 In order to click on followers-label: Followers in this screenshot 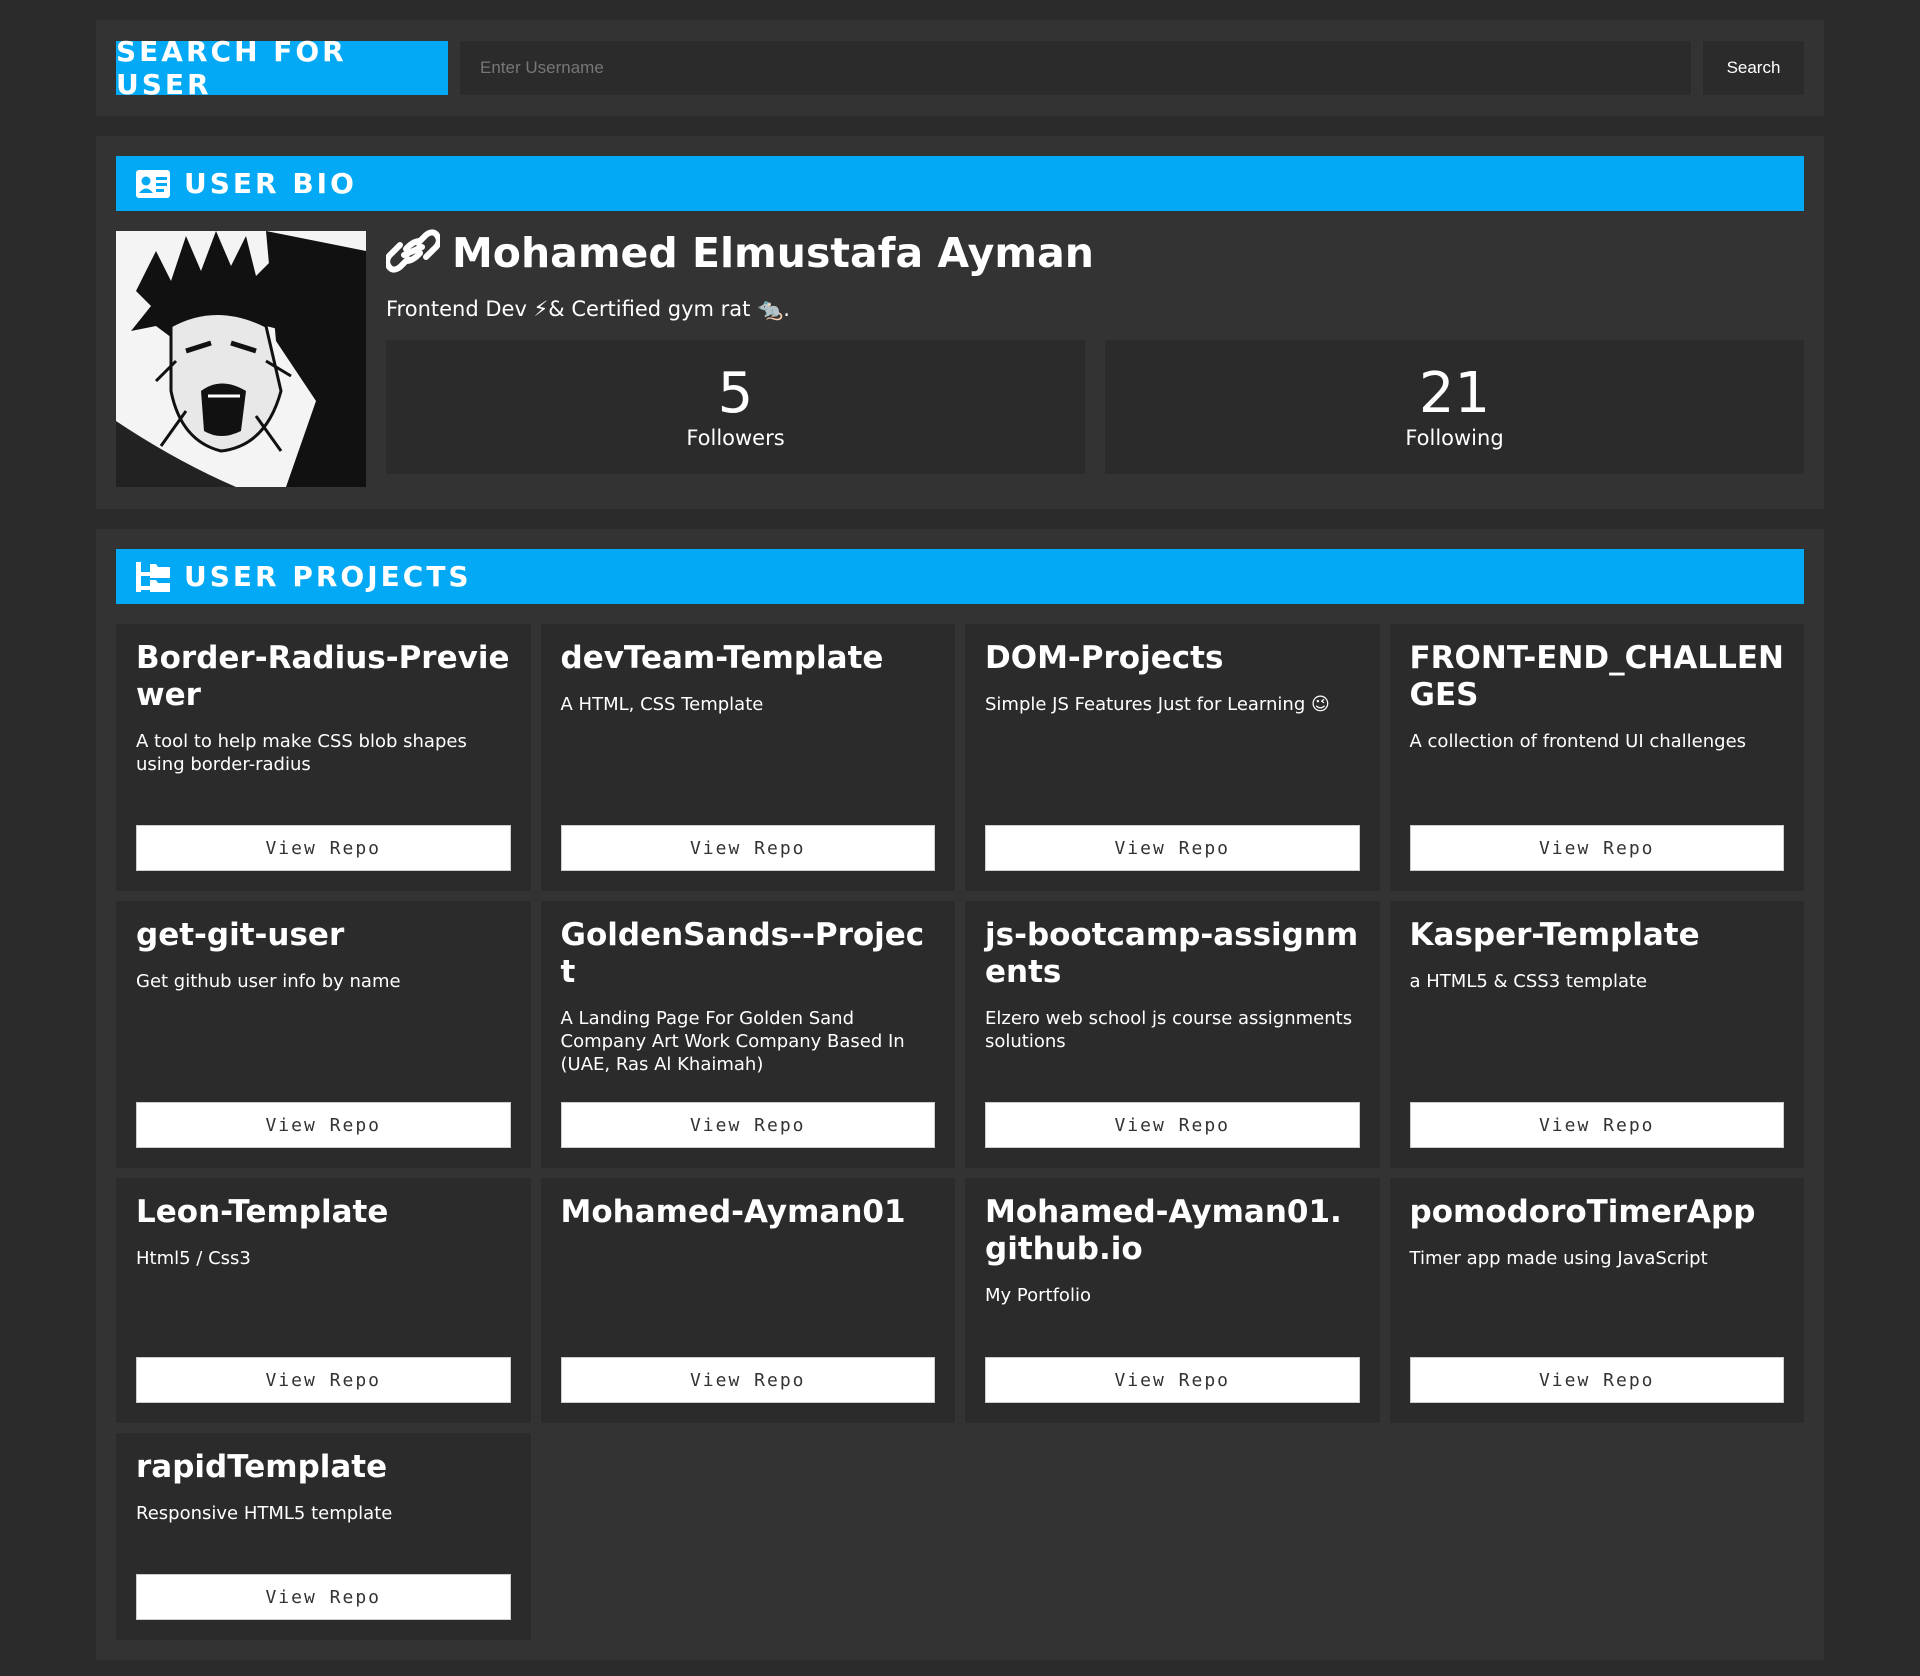, I will do `click(735, 438)`.